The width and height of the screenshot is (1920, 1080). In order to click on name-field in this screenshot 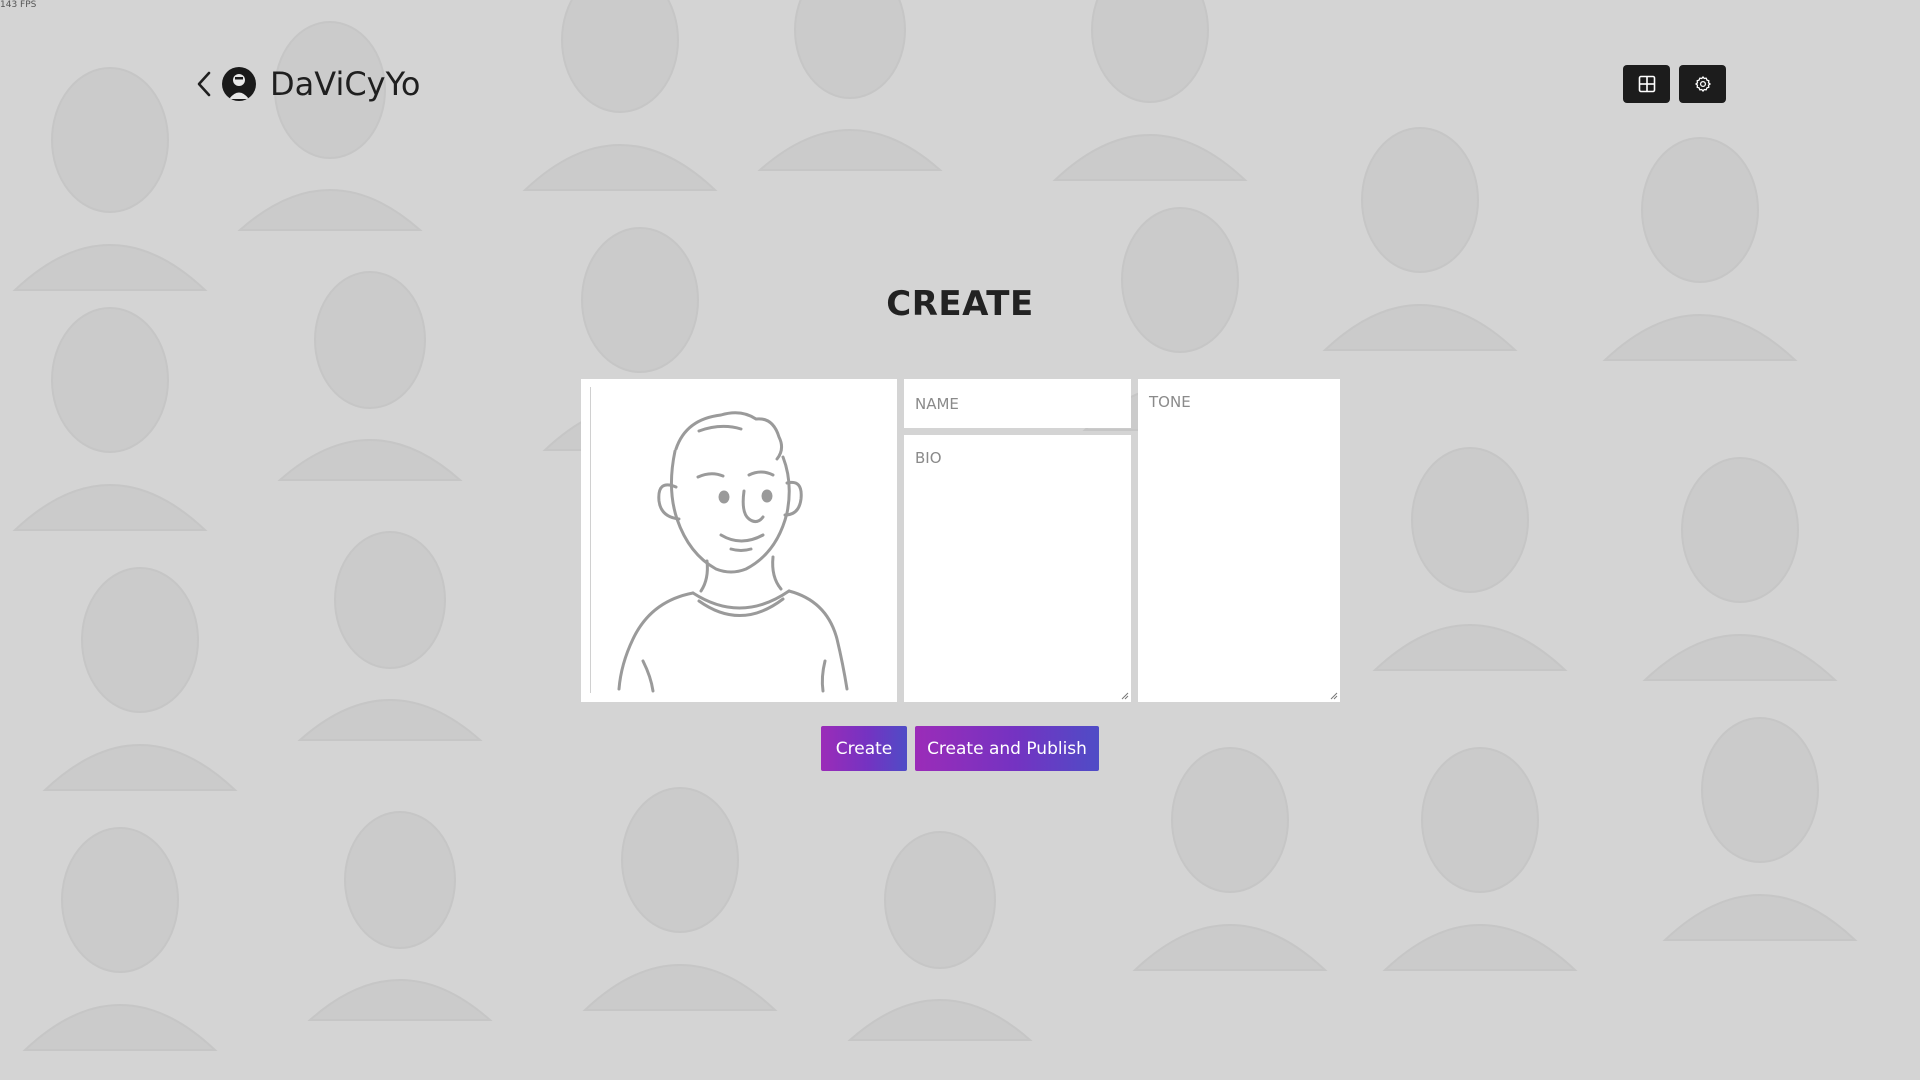, I will do `click(1017, 403)`.